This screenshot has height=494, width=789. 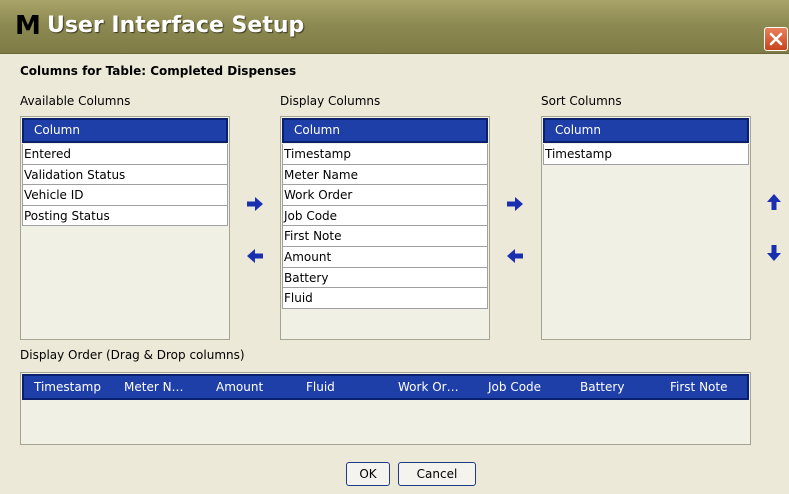 What do you see at coordinates (125, 175) in the screenshot?
I see `list-item: Validation Status` at bounding box center [125, 175].